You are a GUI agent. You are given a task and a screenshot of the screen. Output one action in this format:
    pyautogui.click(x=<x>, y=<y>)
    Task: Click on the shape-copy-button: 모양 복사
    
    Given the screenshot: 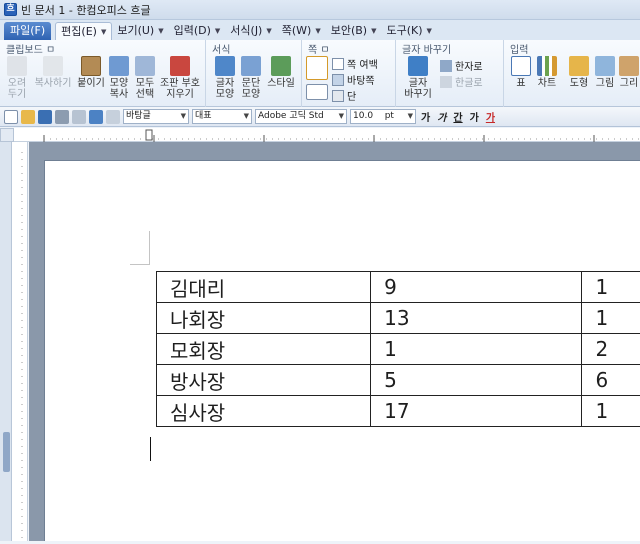 What is the action you would take?
    pyautogui.click(x=119, y=78)
    